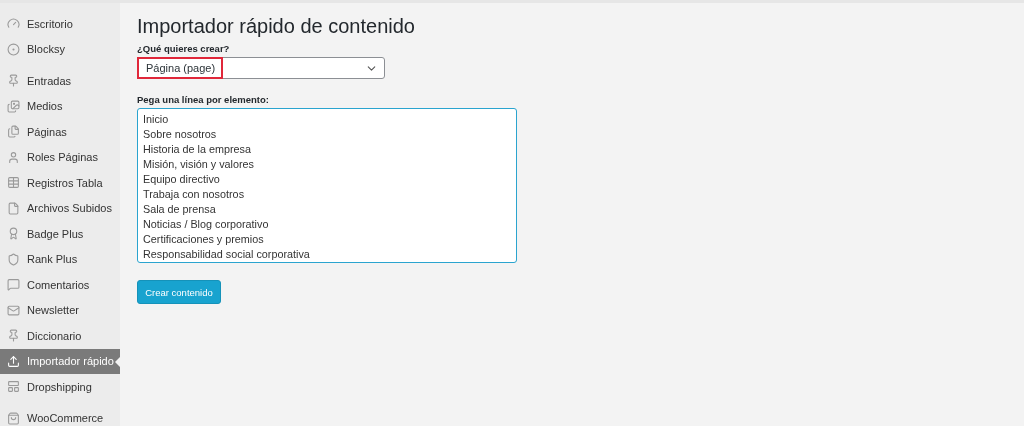  I want to click on text-line: Sobre nosotros, so click(180, 134).